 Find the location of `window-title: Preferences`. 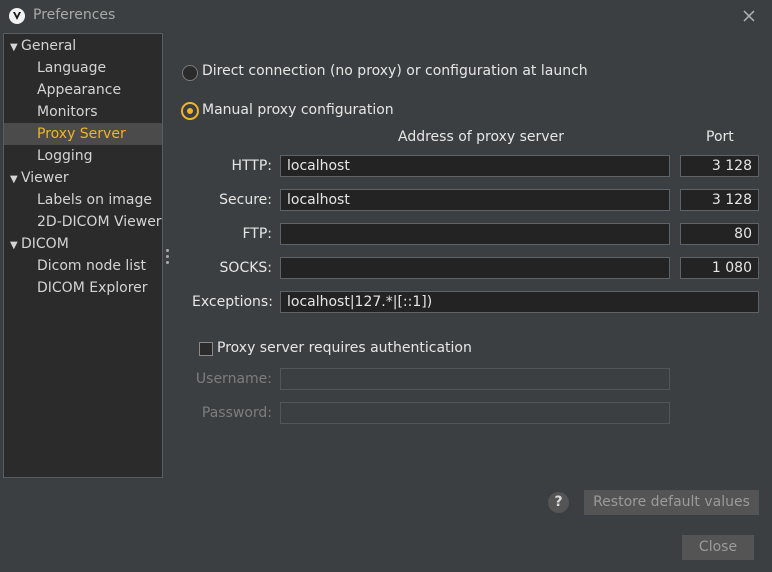

window-title: Preferences is located at coordinates (74, 15).